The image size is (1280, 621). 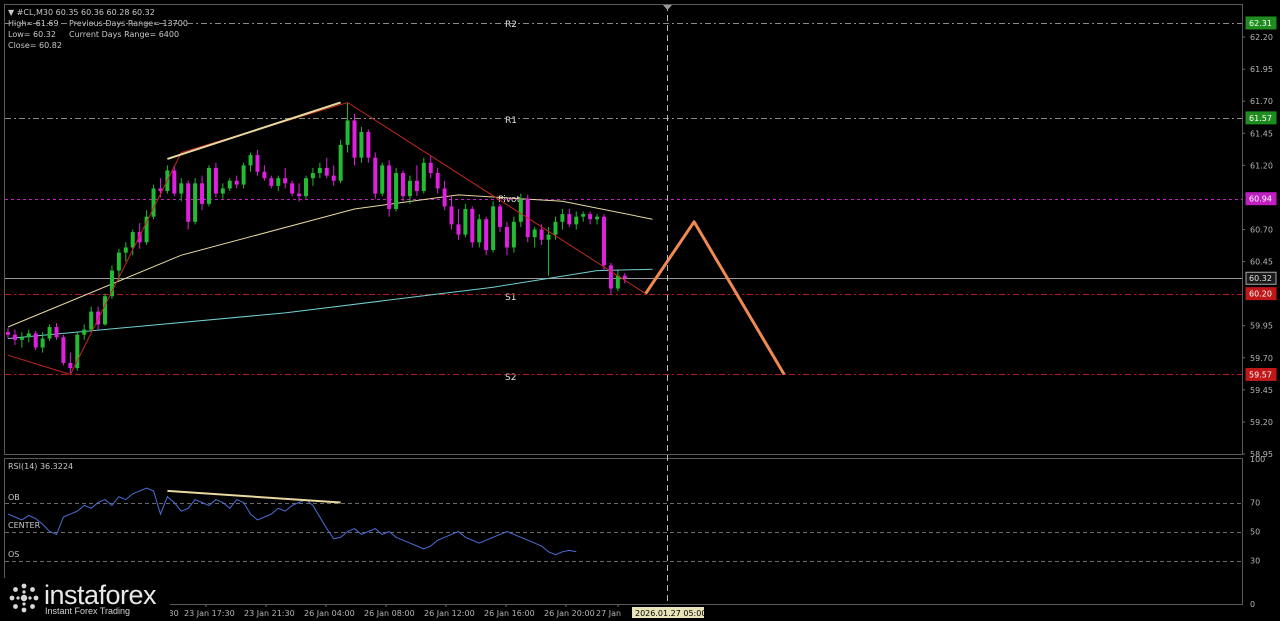 I want to click on rsi-tick-label: 30, so click(x=1255, y=561).